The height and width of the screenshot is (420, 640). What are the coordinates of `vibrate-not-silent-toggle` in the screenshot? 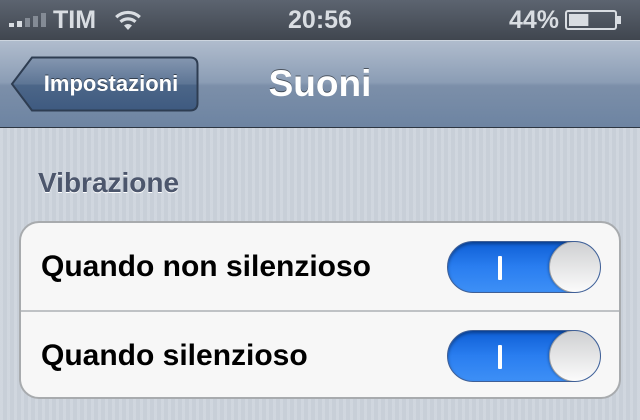 It's located at (524, 267).